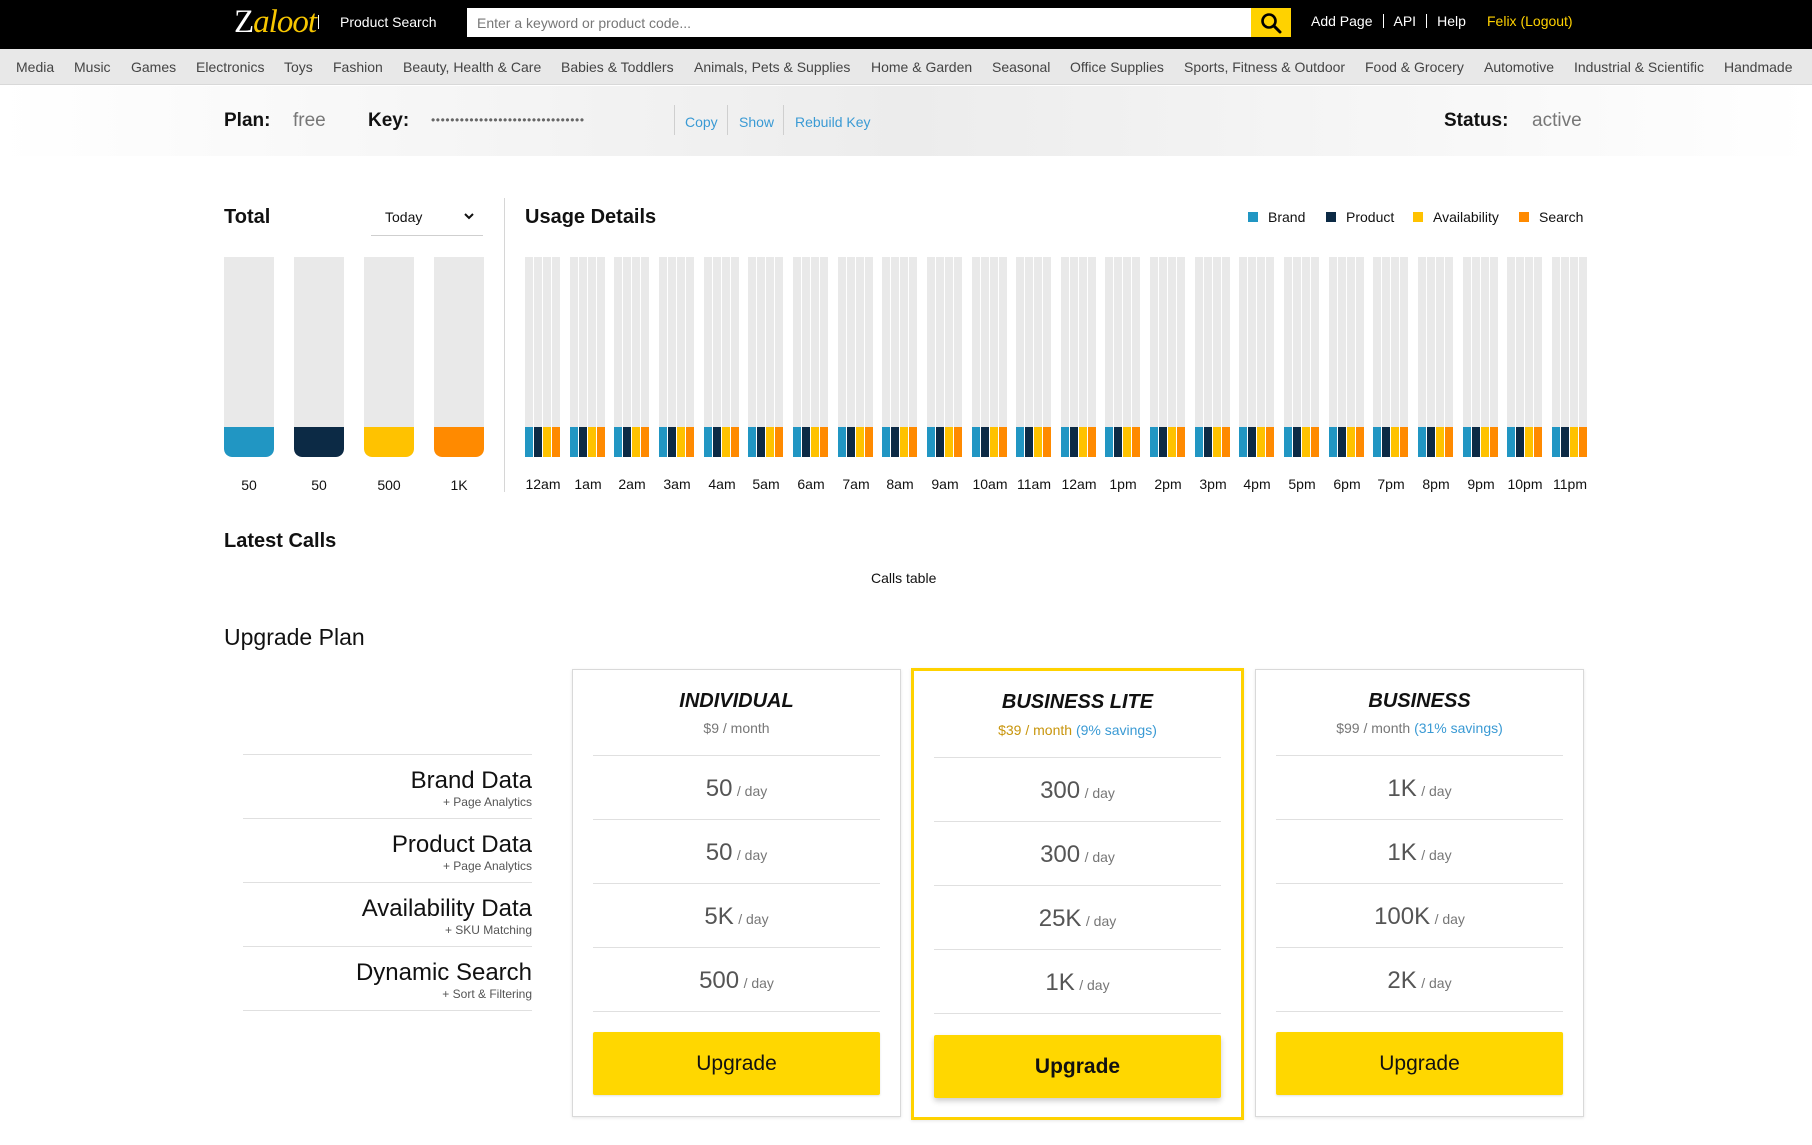 The width and height of the screenshot is (1812, 1145). I want to click on category-animals-pets: Animals, Pets & Supplies, so click(772, 67).